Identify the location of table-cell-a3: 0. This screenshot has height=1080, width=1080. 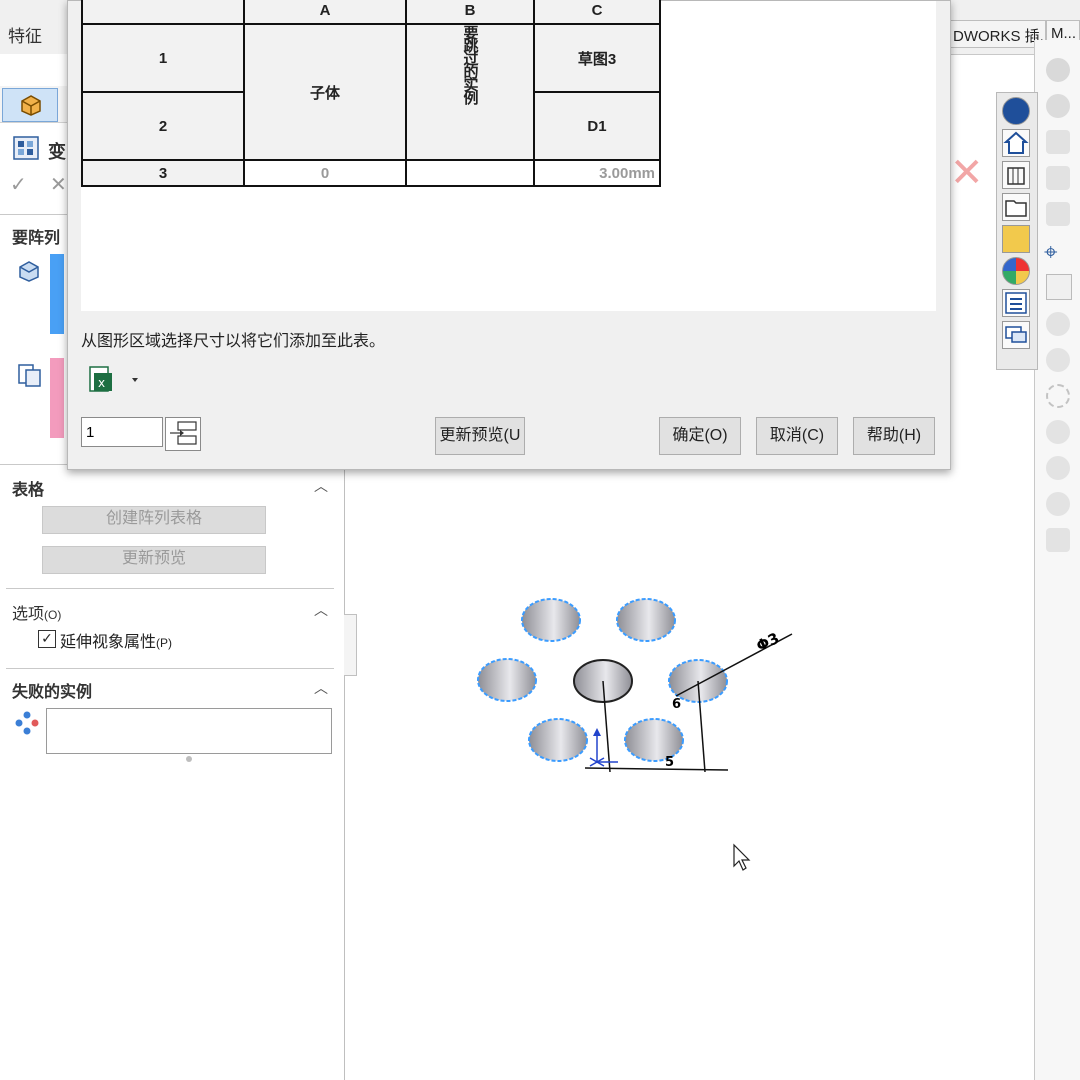
(325, 173).